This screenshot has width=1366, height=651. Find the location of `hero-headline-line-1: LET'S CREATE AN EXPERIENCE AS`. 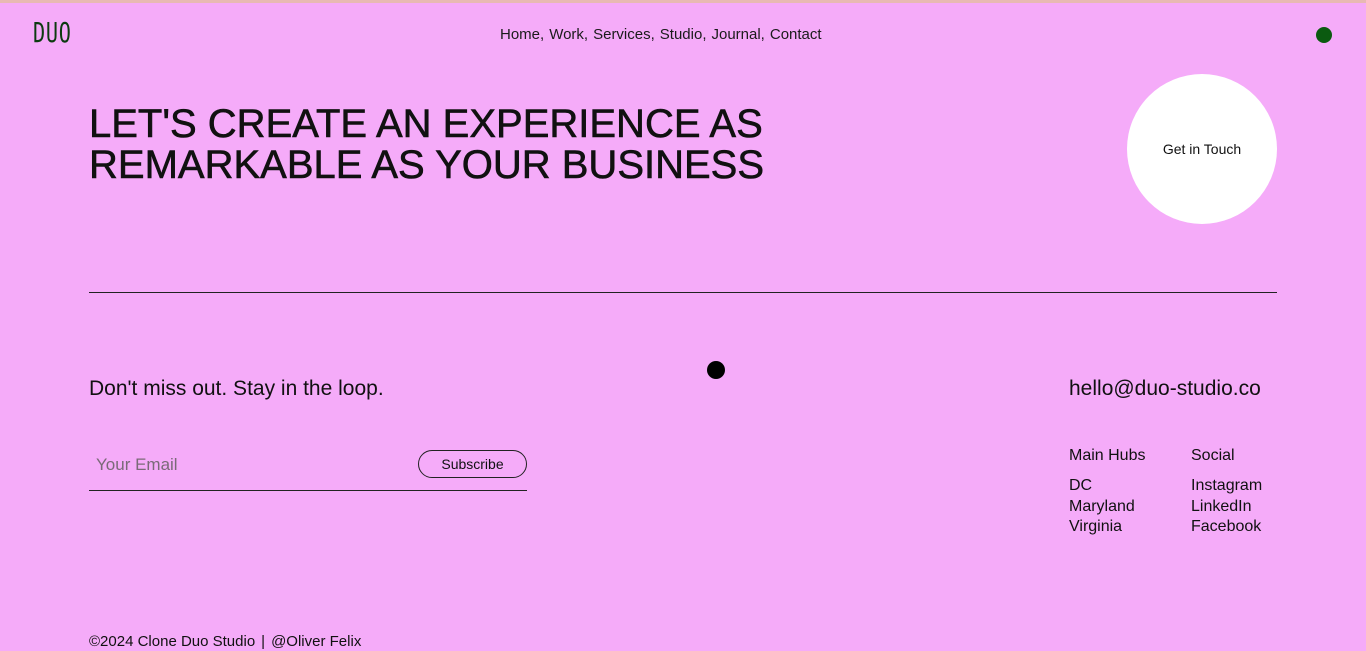

hero-headline-line-1: LET'S CREATE AN EXPERIENCE AS is located at coordinates (426, 124).